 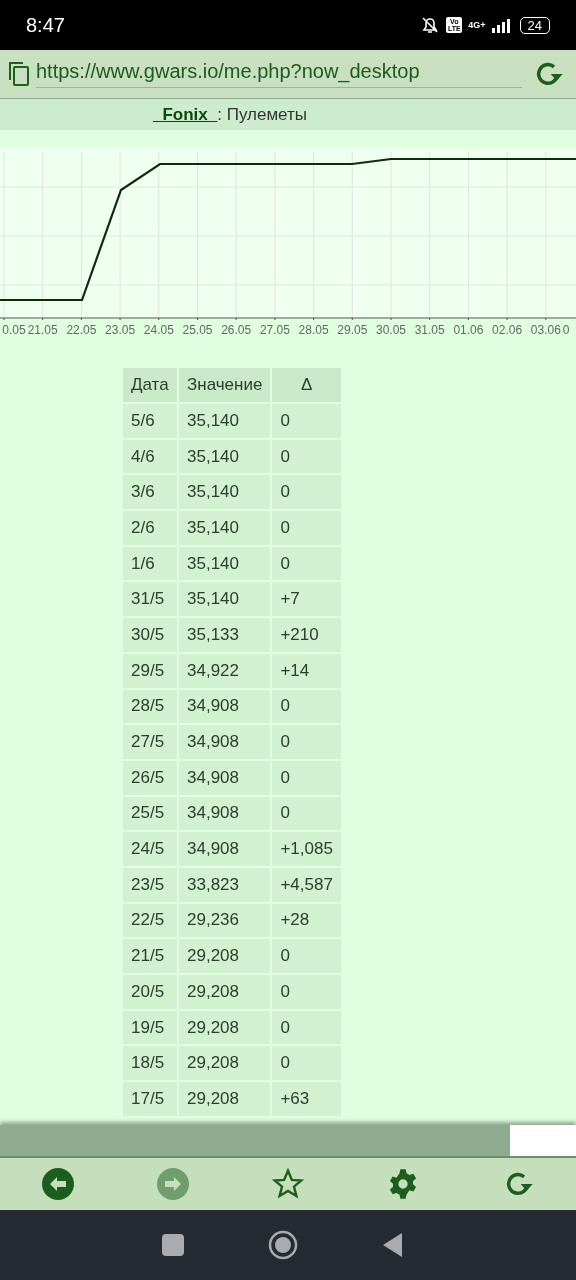 What do you see at coordinates (150, 920) in the screenshot?
I see `table-cell: 22/5` at bounding box center [150, 920].